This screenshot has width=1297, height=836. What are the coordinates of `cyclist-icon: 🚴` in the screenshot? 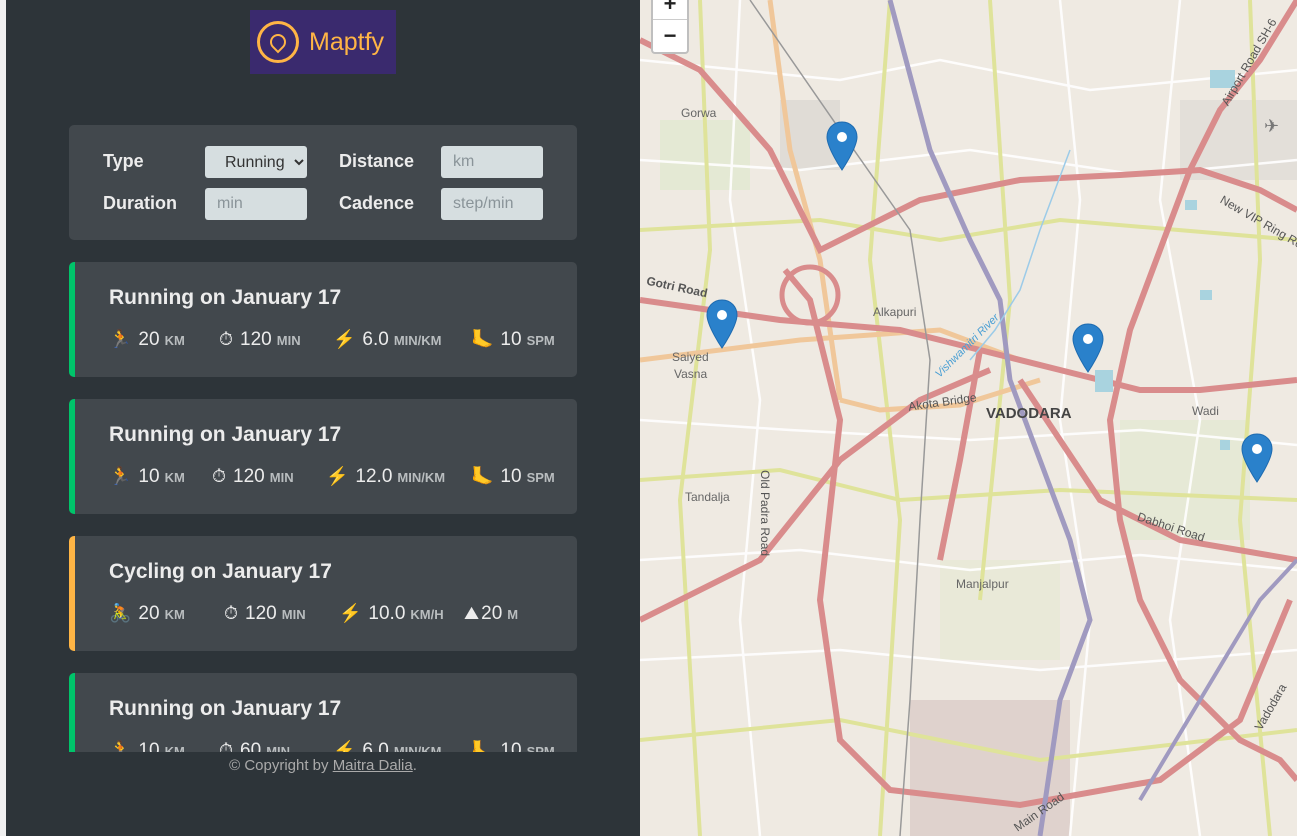 It's located at (120, 613).